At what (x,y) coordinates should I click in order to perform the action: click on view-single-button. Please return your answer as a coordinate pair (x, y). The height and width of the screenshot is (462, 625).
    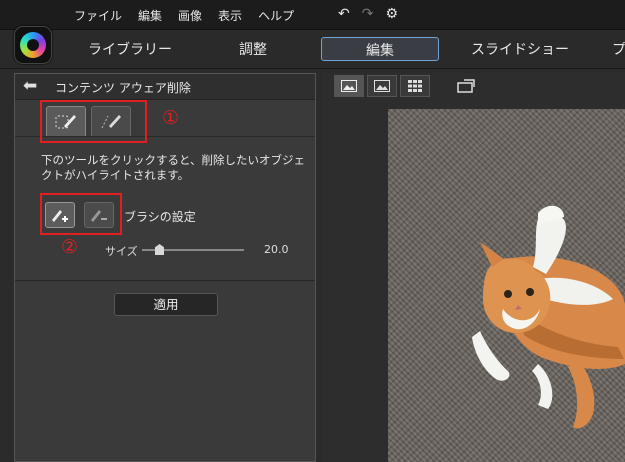
    Looking at the image, I should click on (382, 86).